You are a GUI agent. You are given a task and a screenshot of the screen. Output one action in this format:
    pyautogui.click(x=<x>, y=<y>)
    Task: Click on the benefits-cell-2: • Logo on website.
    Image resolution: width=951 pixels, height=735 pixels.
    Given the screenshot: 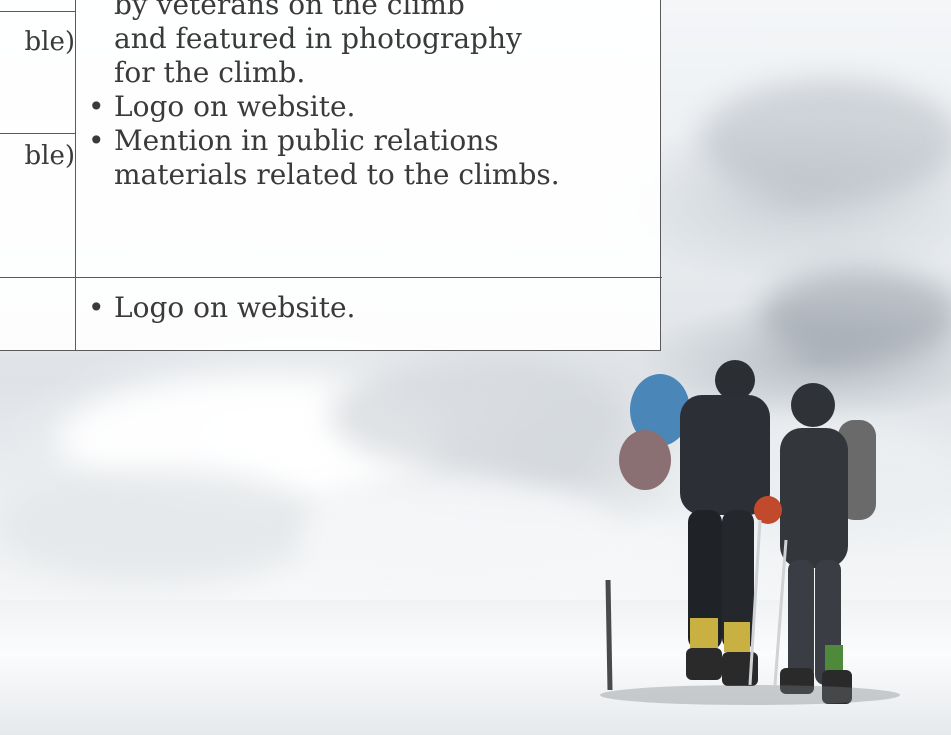 What is the action you would take?
    pyautogui.click(x=373, y=308)
    